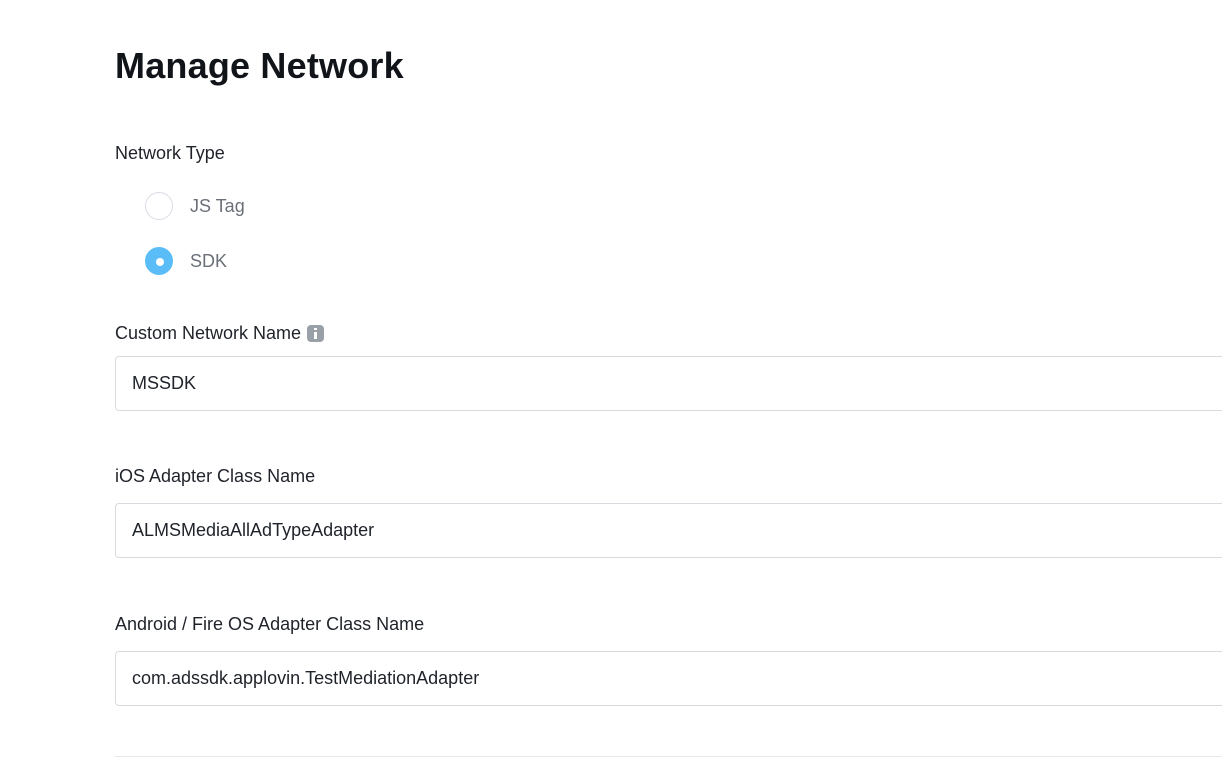  I want to click on page-title: Manage Network, so click(259, 65).